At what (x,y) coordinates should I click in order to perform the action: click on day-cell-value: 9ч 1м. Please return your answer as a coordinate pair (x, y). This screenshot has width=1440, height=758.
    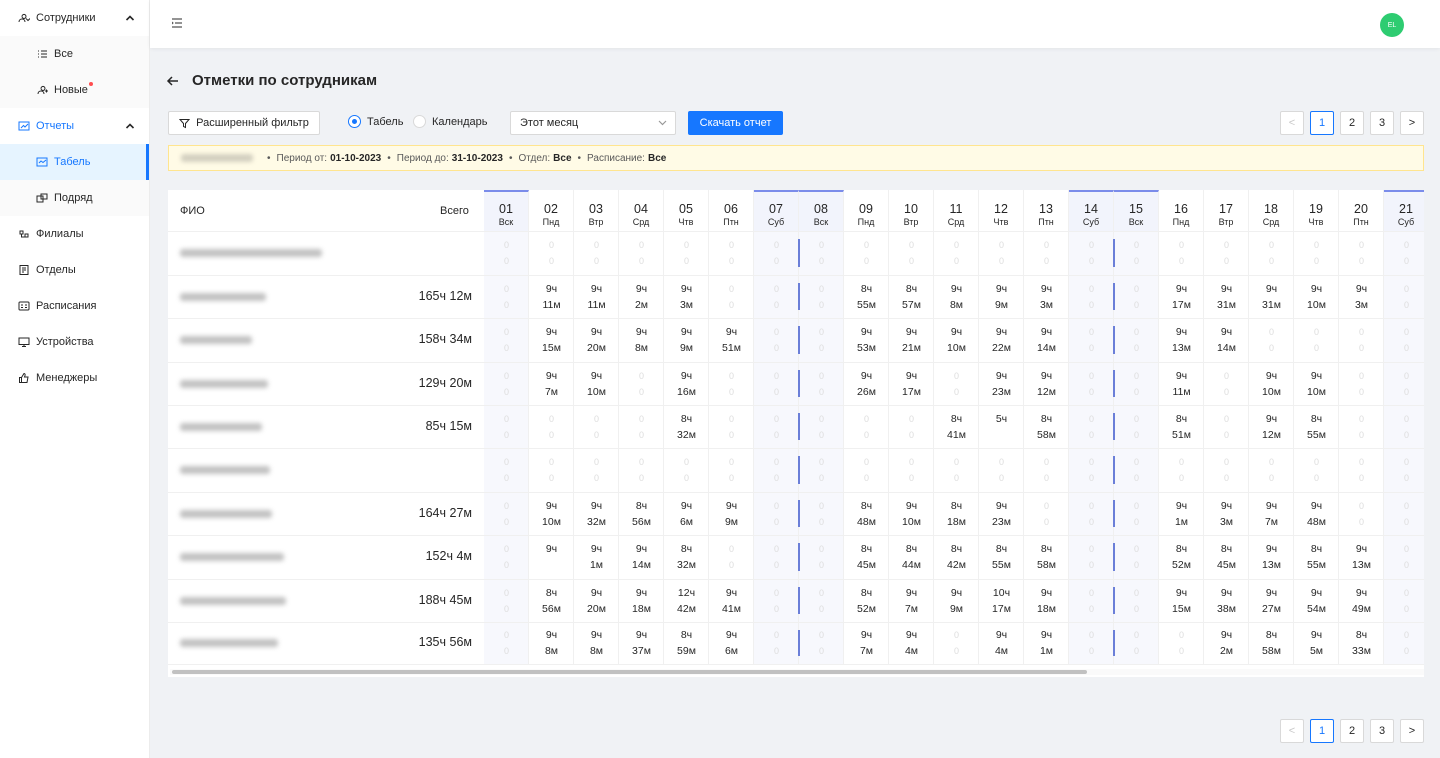
    Looking at the image, I should click on (1181, 514).